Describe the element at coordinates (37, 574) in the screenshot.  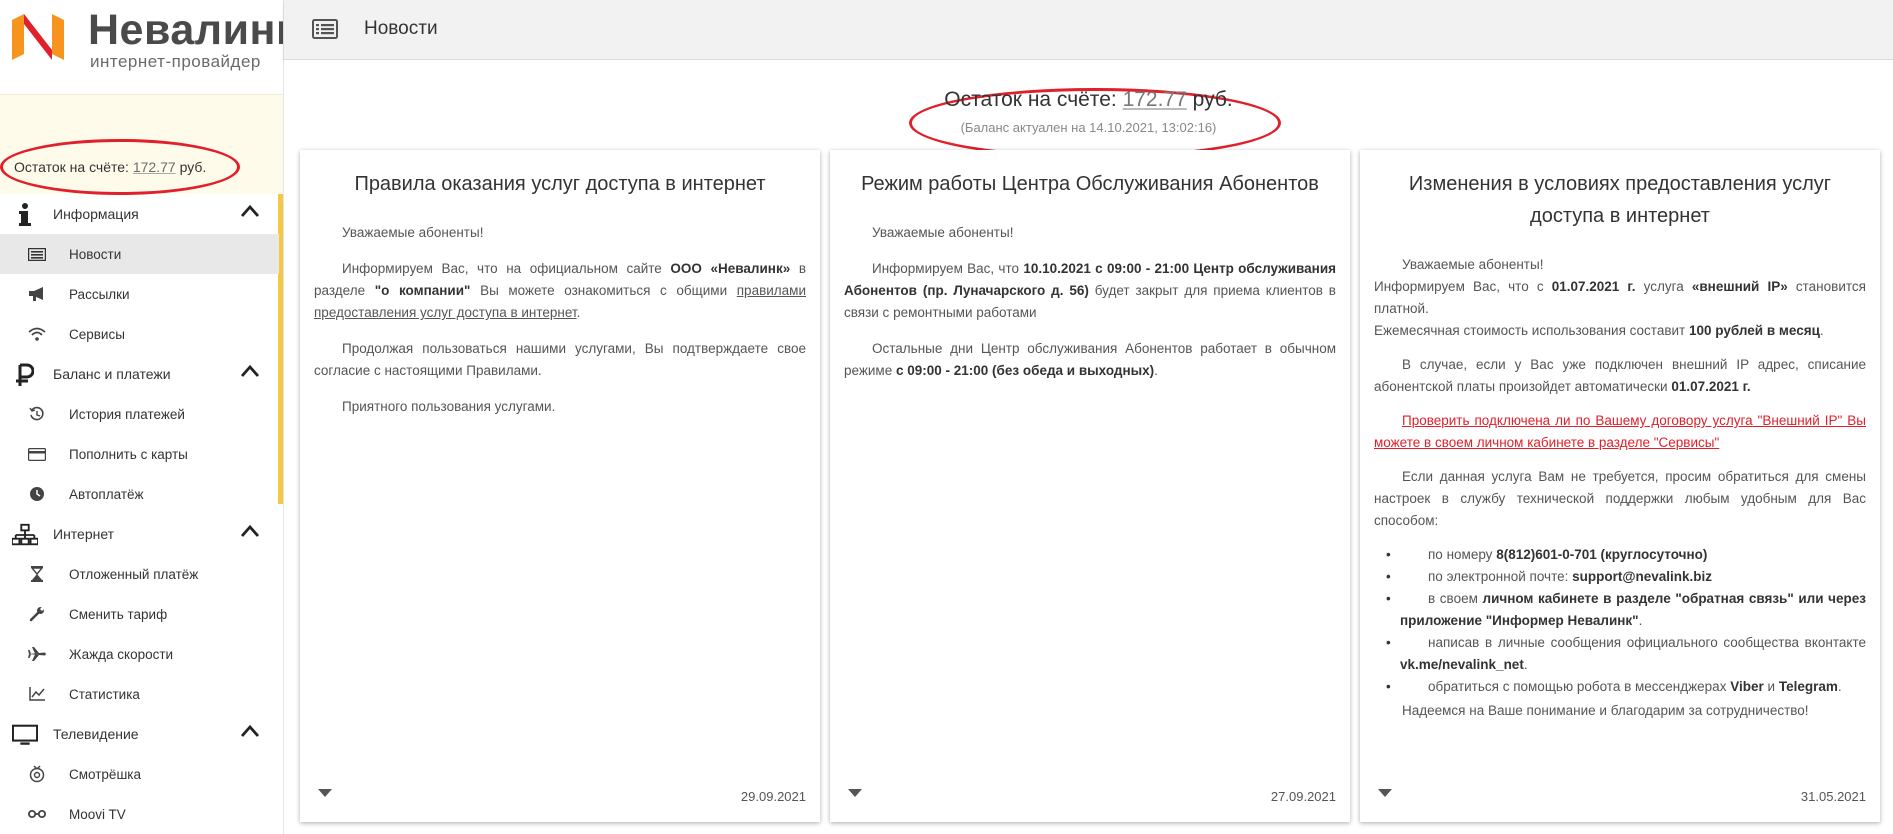
I see `hourglass-icon` at that location.